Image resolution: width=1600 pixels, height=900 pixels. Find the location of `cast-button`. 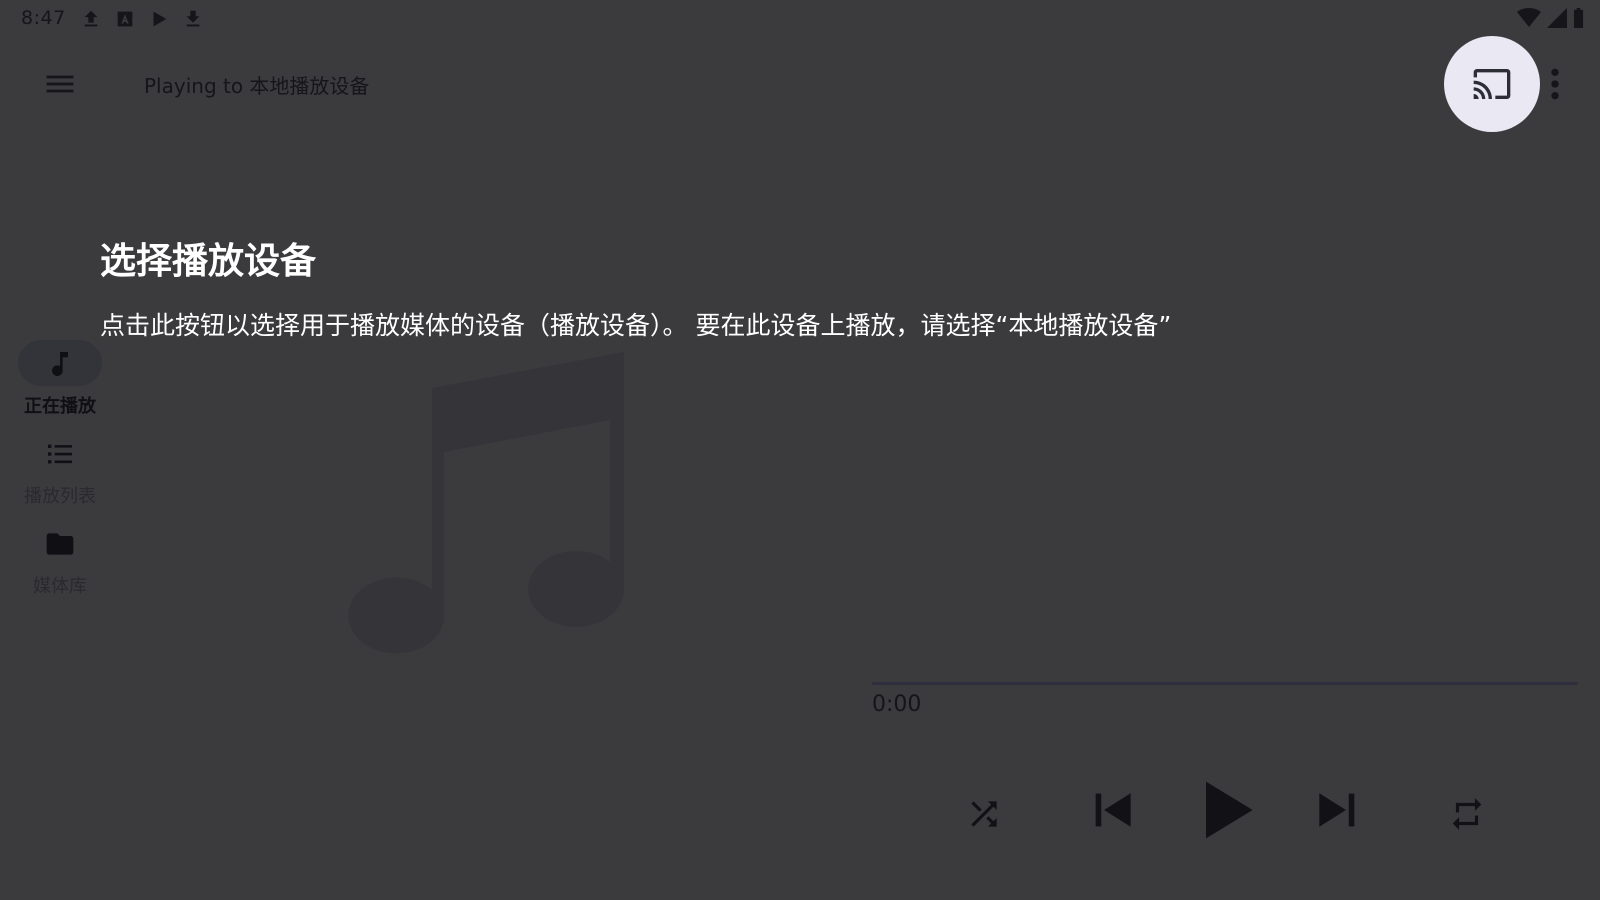

cast-button is located at coordinates (1492, 84).